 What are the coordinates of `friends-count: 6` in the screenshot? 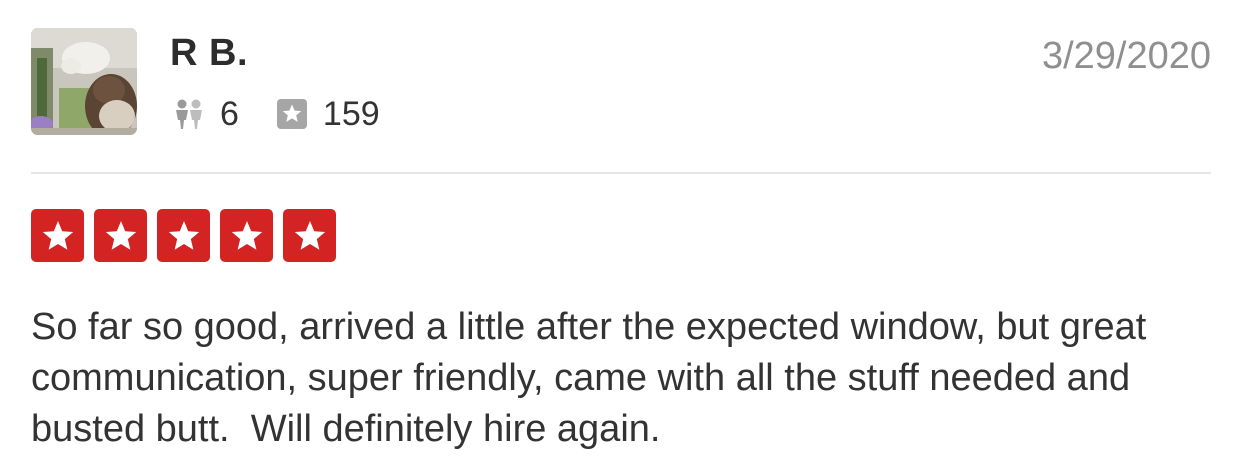 It's located at (229, 113).